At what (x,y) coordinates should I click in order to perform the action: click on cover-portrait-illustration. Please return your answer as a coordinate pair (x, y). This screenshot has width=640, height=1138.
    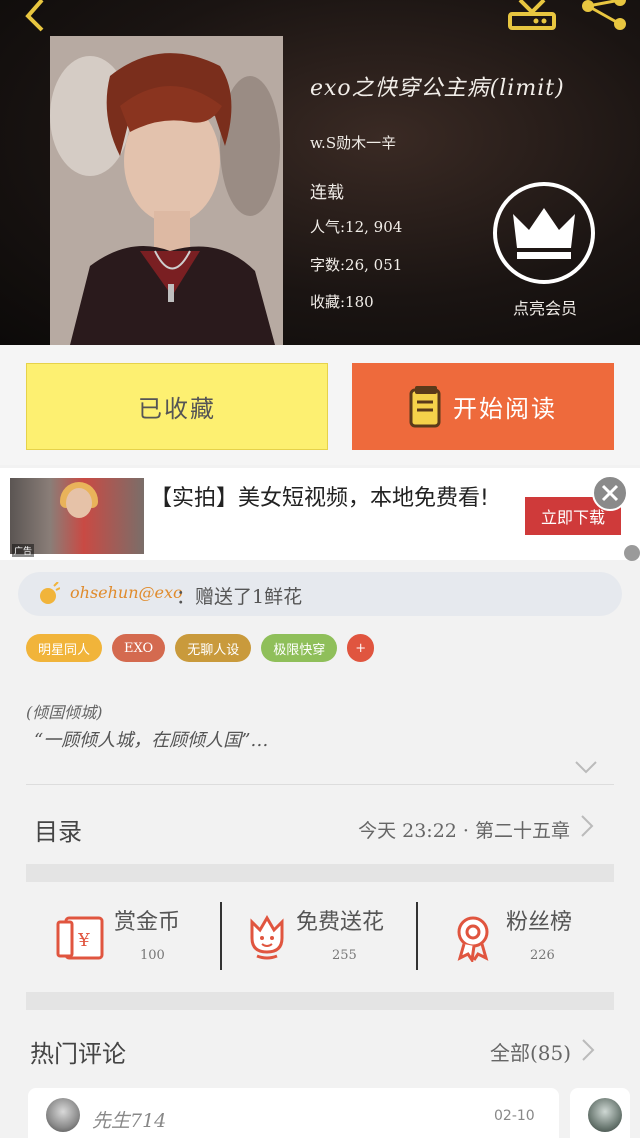
    Looking at the image, I should click on (166, 190).